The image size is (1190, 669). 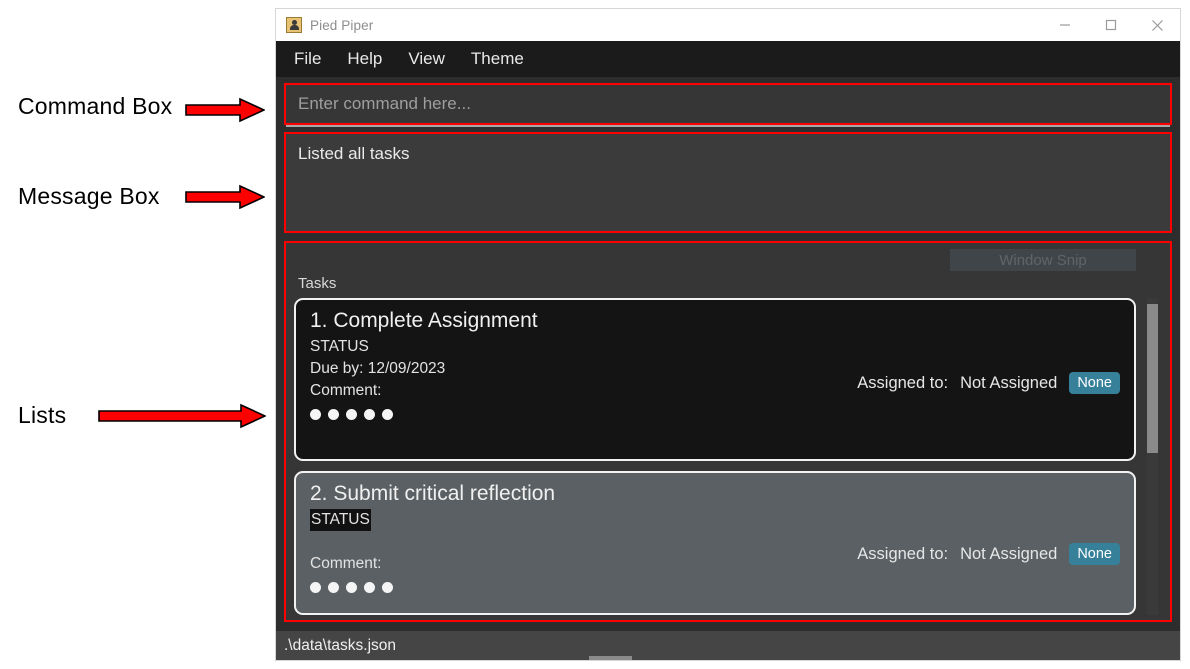 I want to click on annotation-label-lists: Lists, so click(x=42, y=415).